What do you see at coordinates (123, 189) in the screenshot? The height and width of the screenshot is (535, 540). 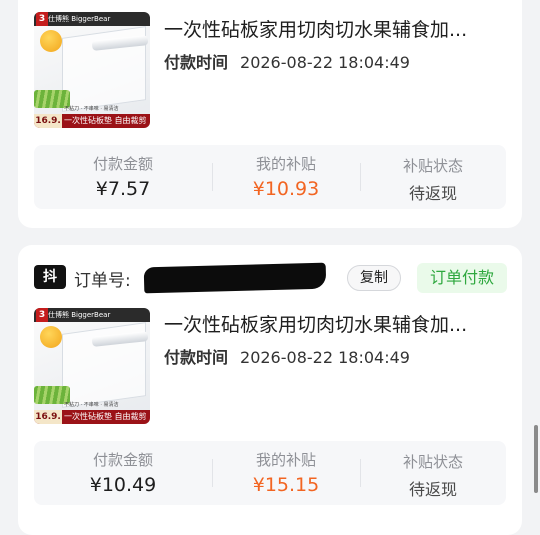 I see `amount-value: ¥7.57` at bounding box center [123, 189].